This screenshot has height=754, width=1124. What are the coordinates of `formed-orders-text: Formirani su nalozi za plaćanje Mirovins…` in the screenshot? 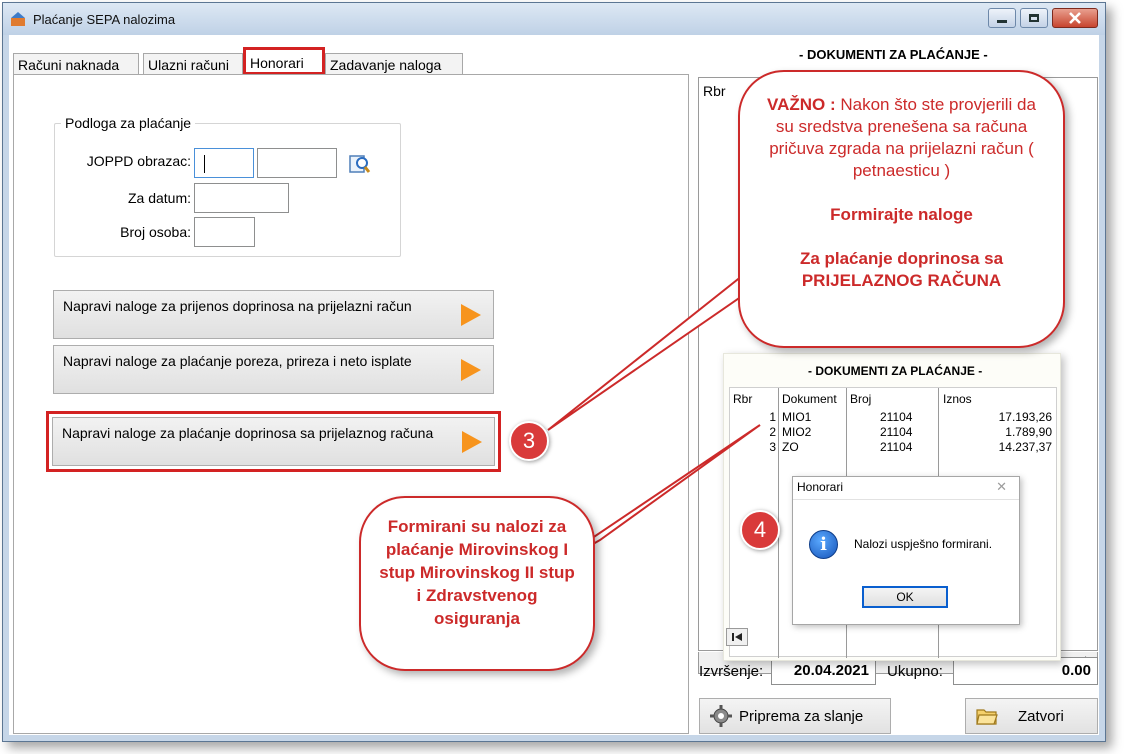 It's located at (477, 572).